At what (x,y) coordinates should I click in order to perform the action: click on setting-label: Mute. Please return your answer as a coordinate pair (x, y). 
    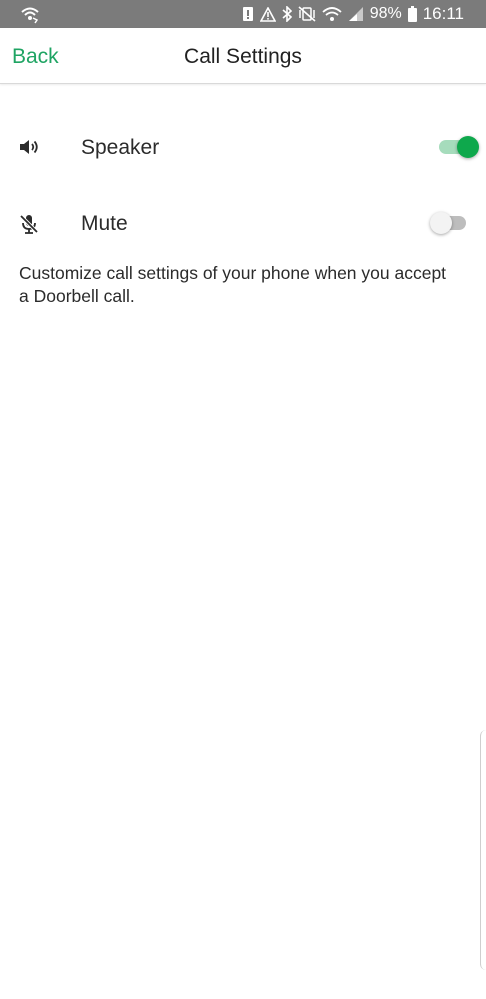
    Looking at the image, I should click on (104, 223).